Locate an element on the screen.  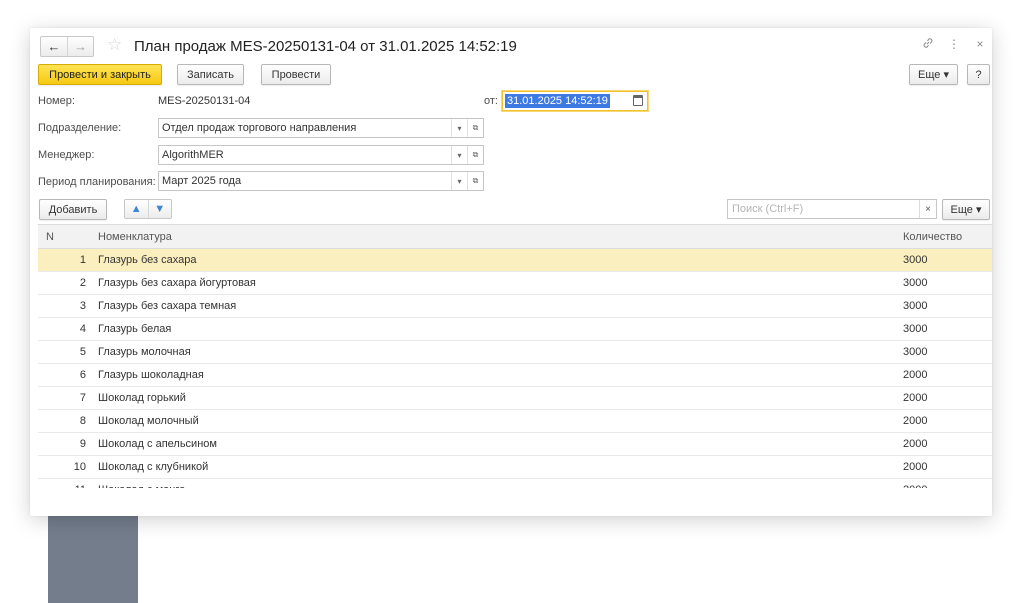
department-field: Отдел продаж торгового направления ▾ ⧉ is located at coordinates (321, 128).